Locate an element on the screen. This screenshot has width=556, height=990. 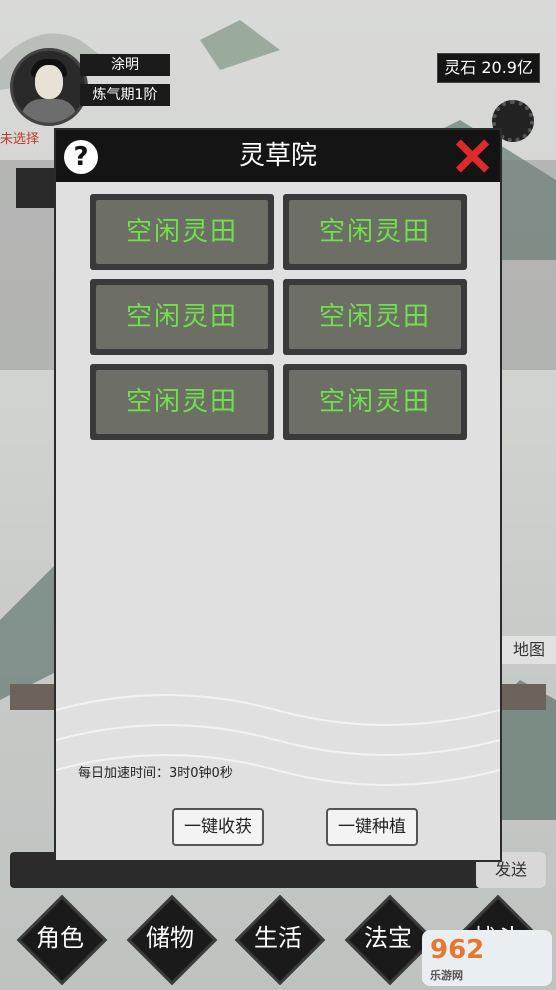
nav-treasure-label: 法宝 is located at coordinates (388, 938).